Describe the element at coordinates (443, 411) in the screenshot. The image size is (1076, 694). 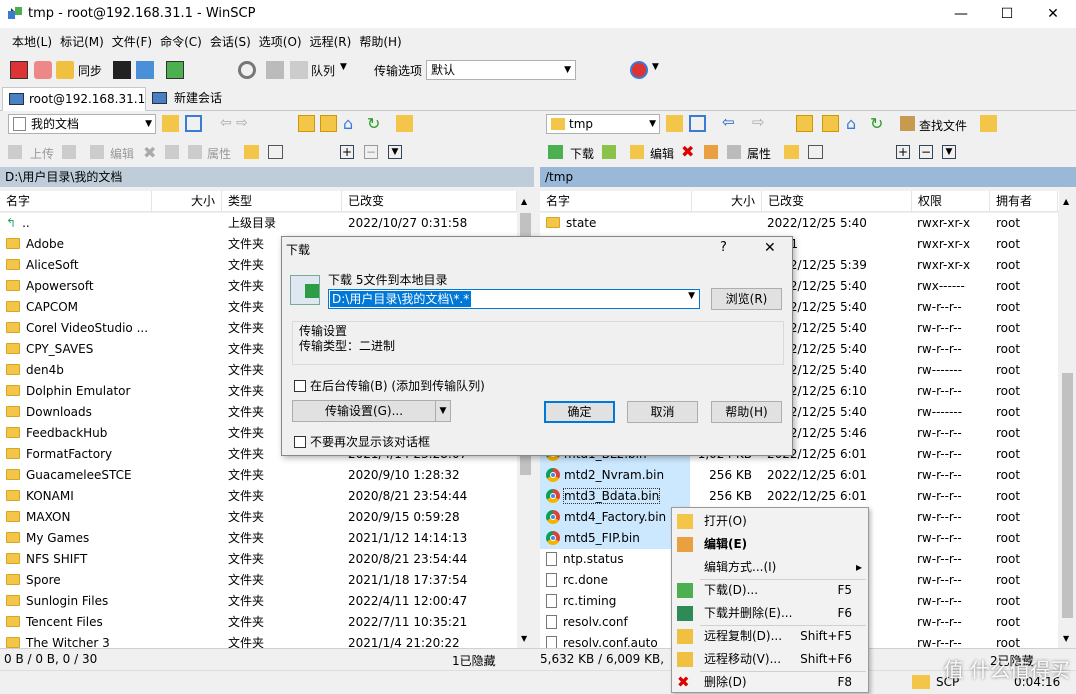
I see `transfer-settings-dropdown: ▼` at that location.